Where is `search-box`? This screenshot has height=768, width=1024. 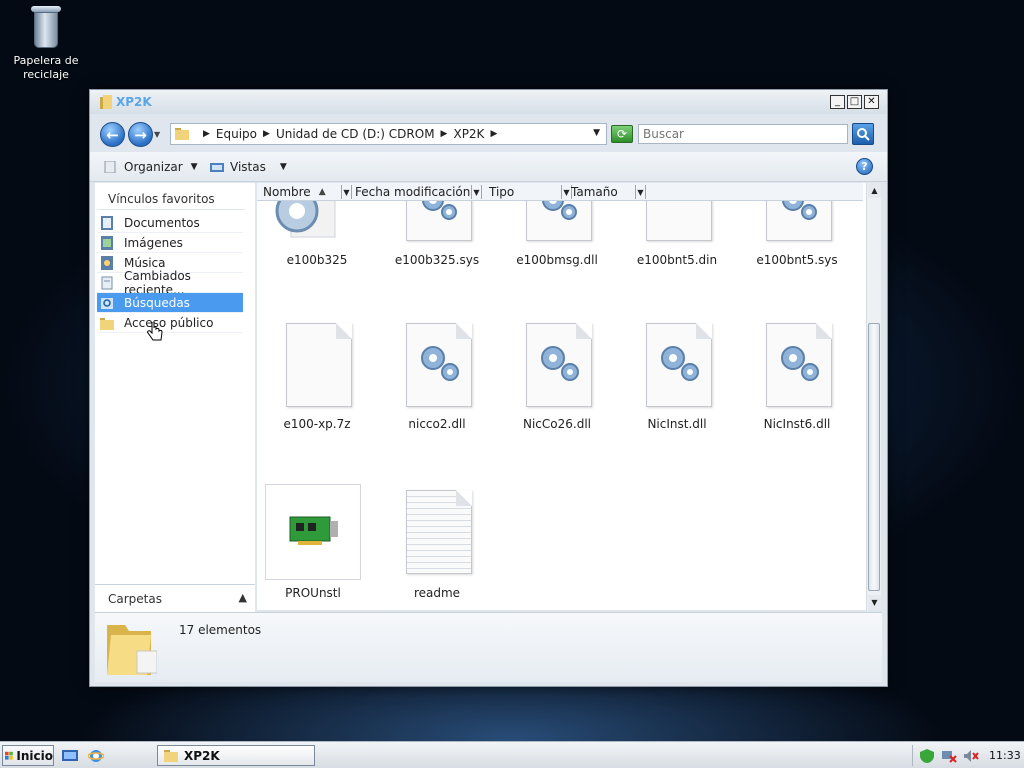 search-box is located at coordinates (743, 134).